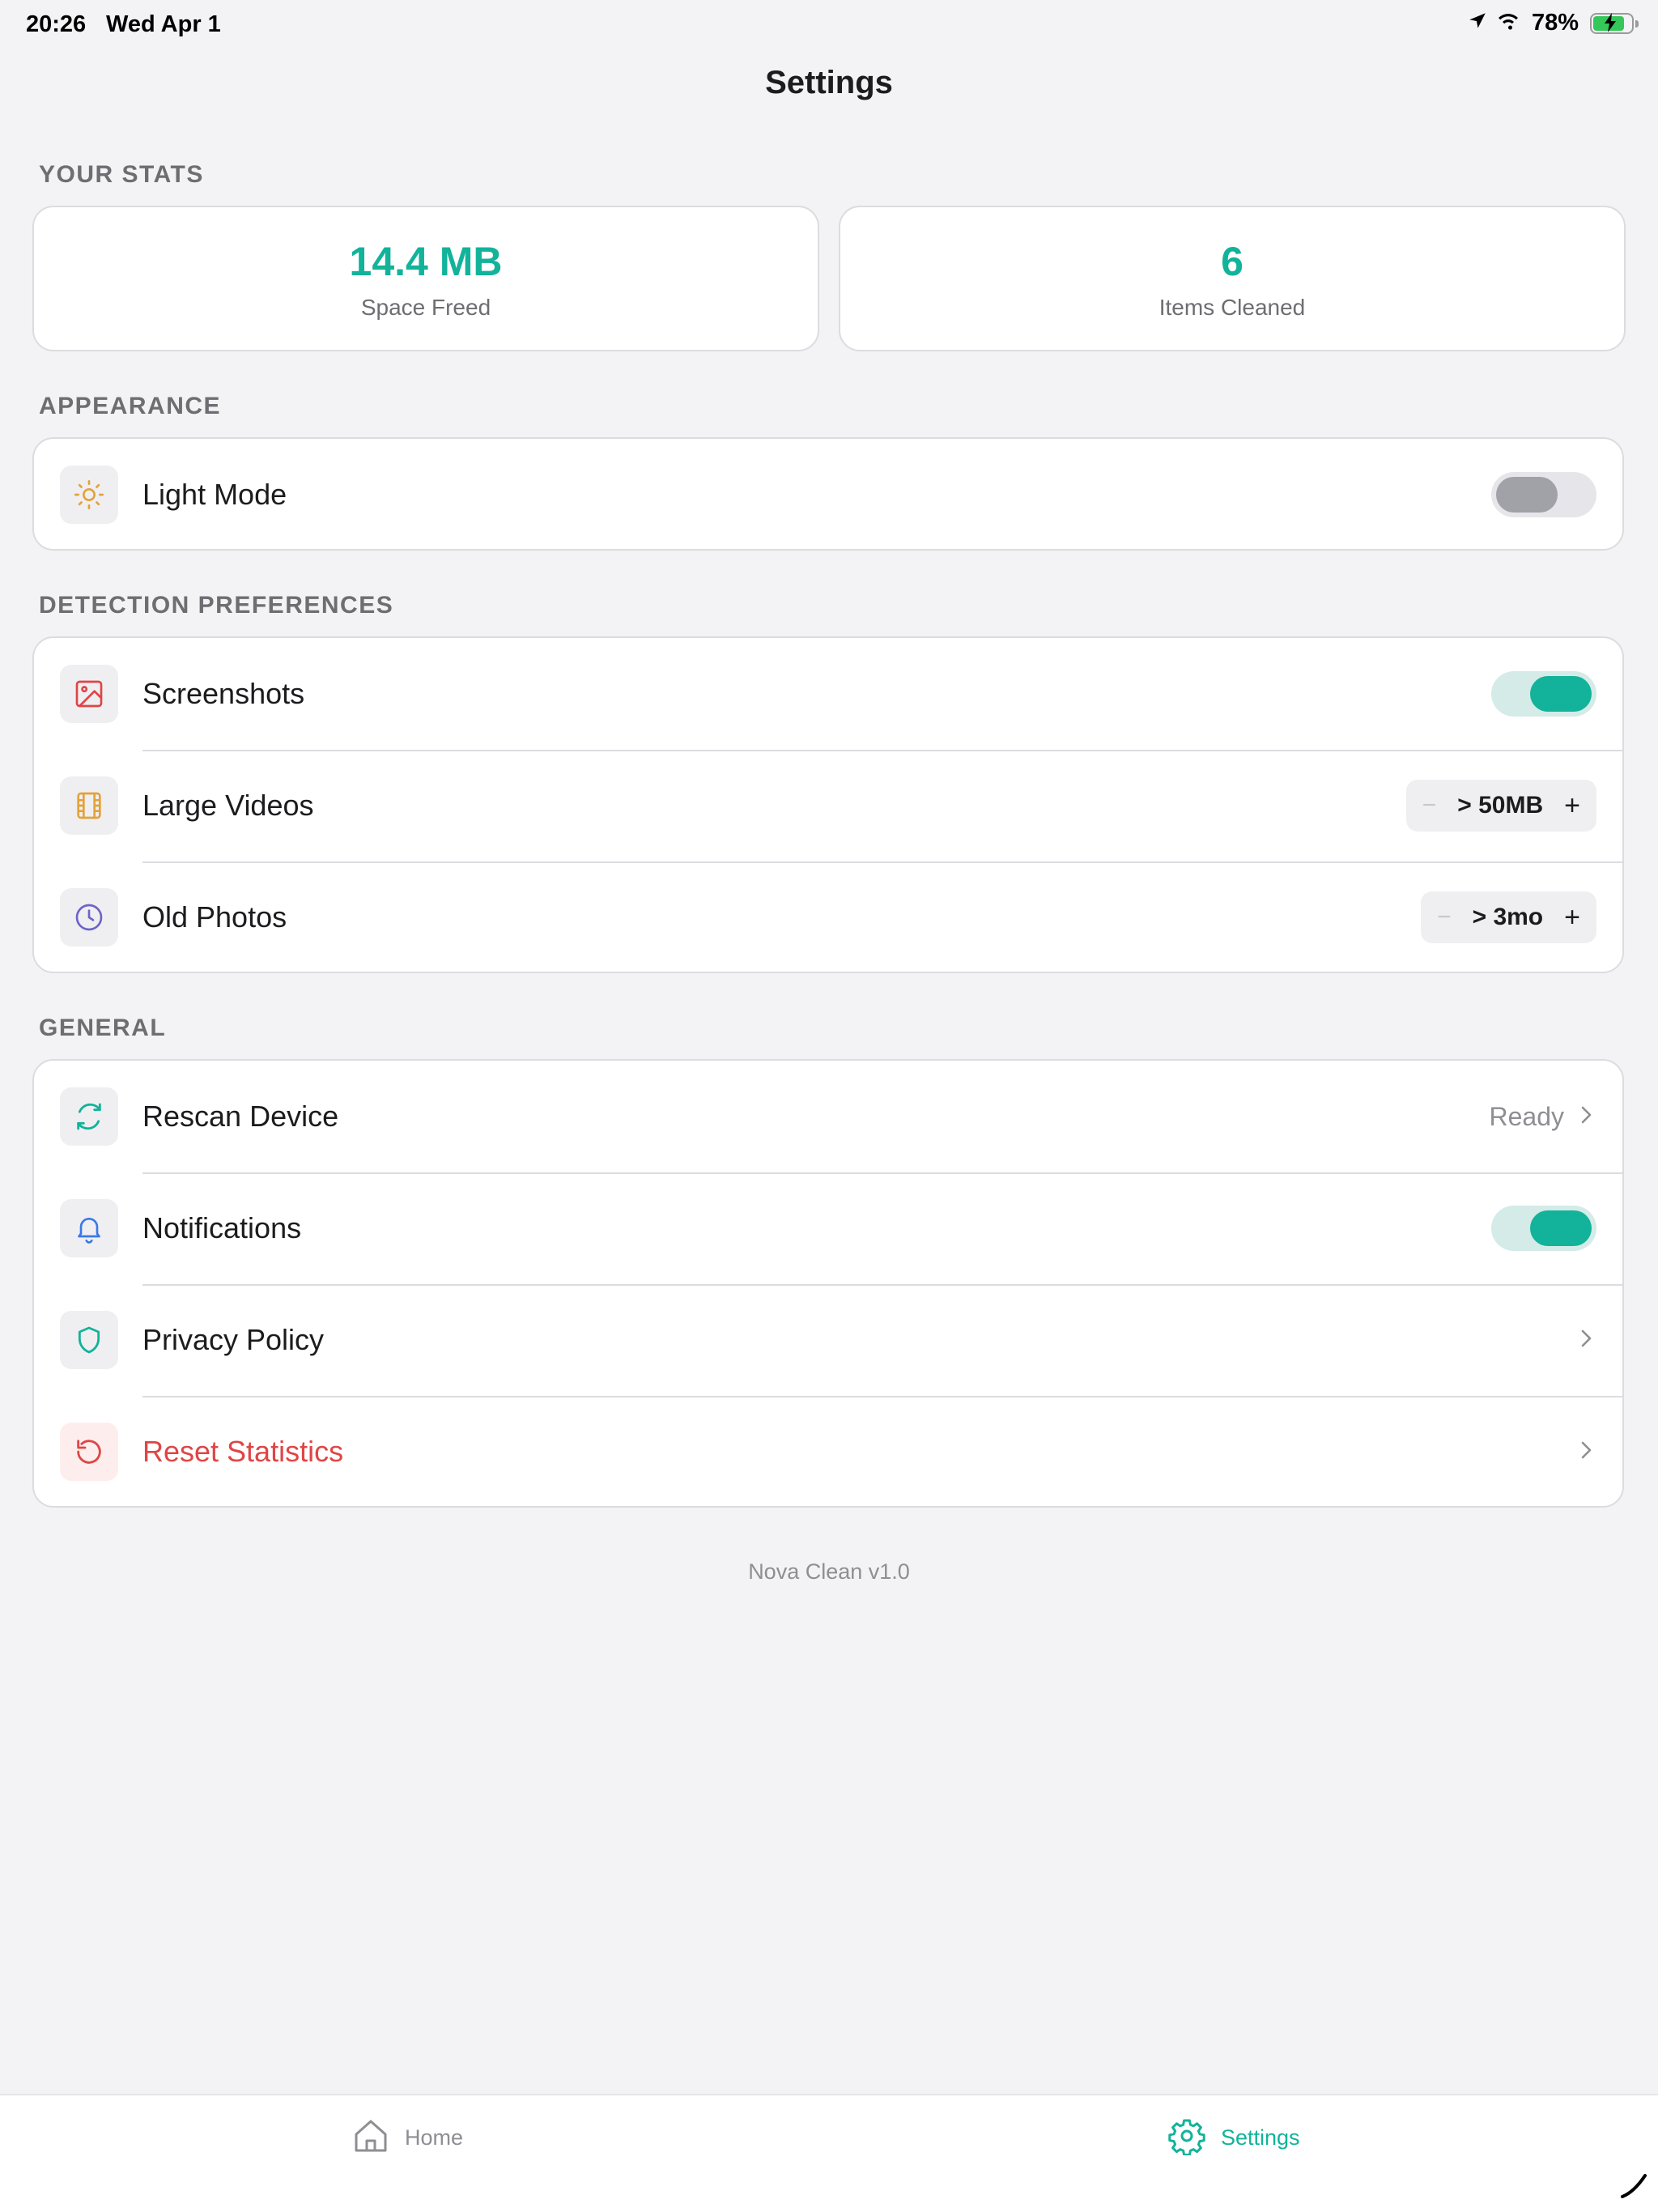  I want to click on refresh-icon, so click(89, 1117).